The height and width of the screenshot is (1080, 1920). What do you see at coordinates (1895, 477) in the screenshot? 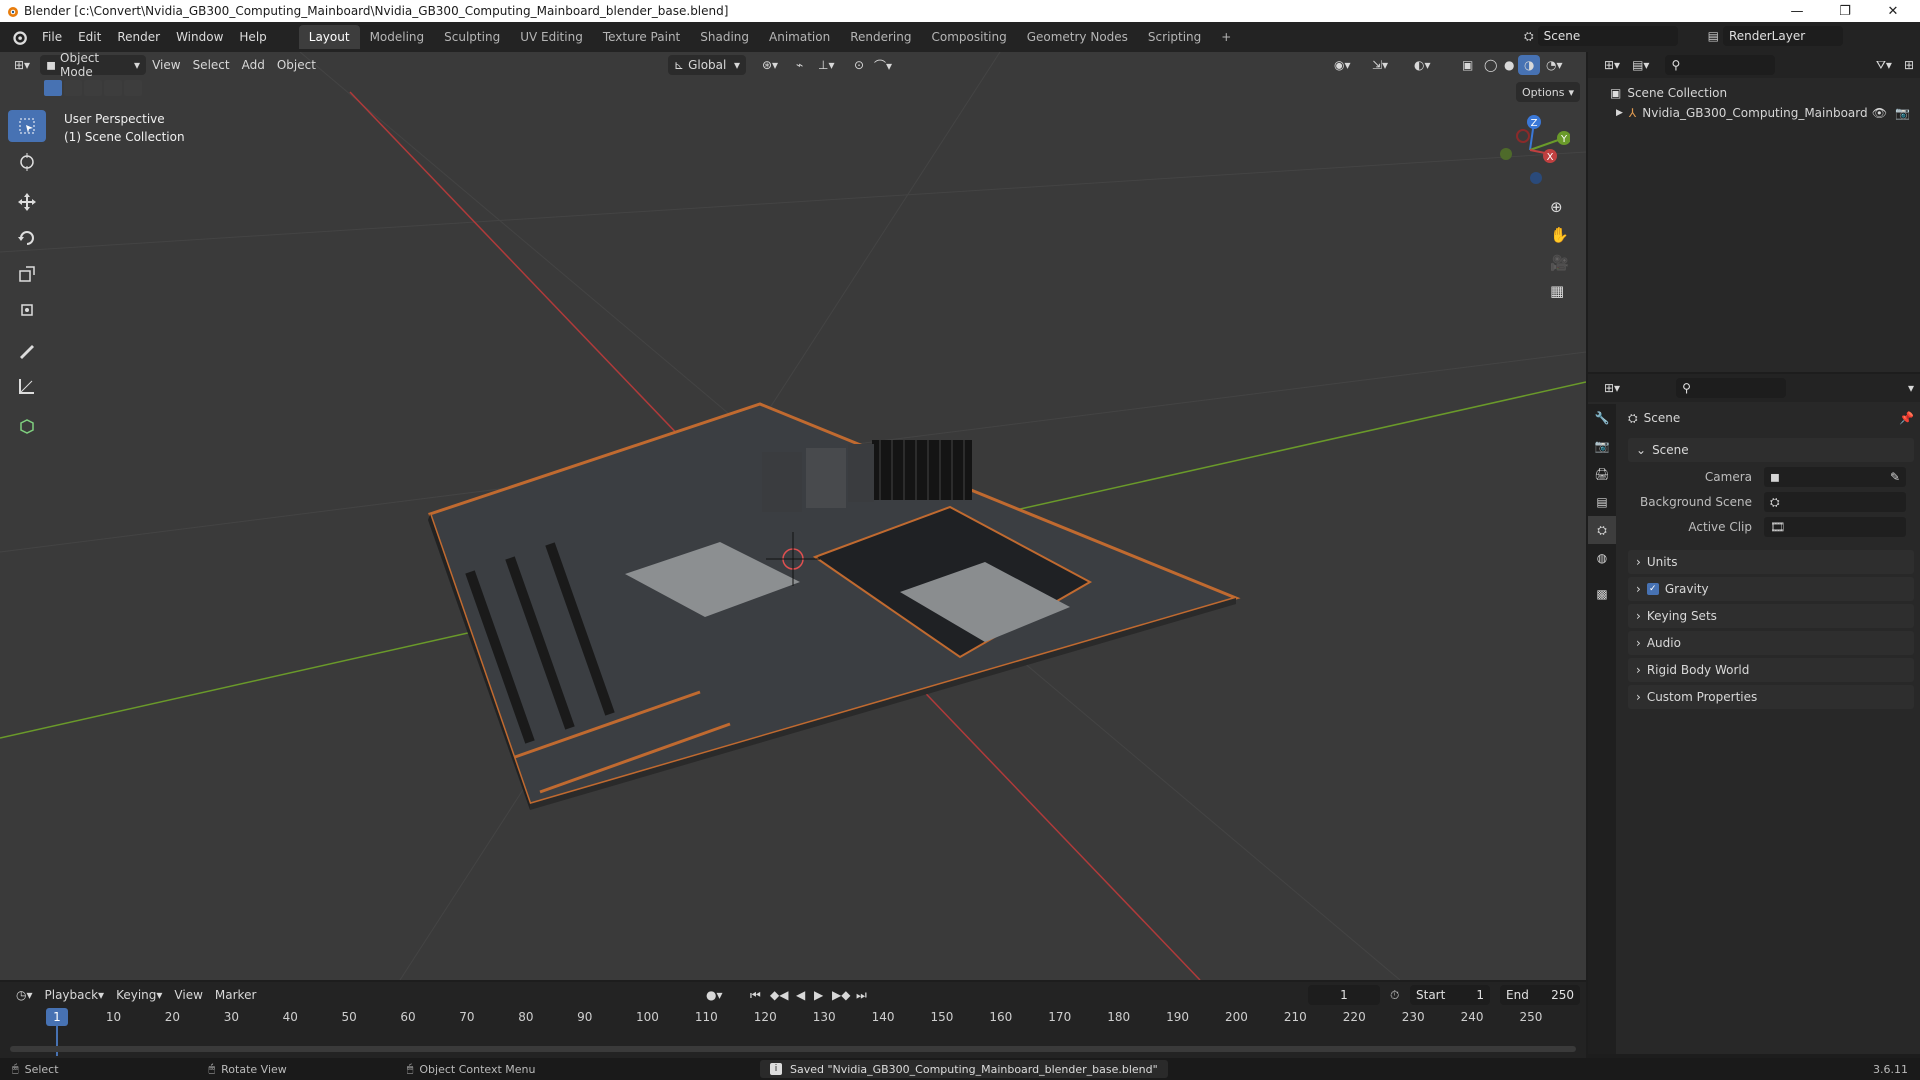
I see `eyedropper-icon: ✎` at bounding box center [1895, 477].